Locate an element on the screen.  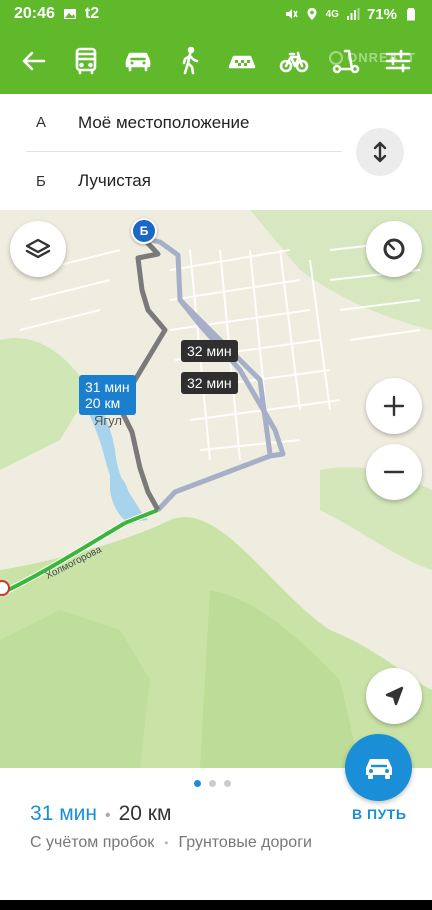
swap-route-button is located at coordinates (380, 152).